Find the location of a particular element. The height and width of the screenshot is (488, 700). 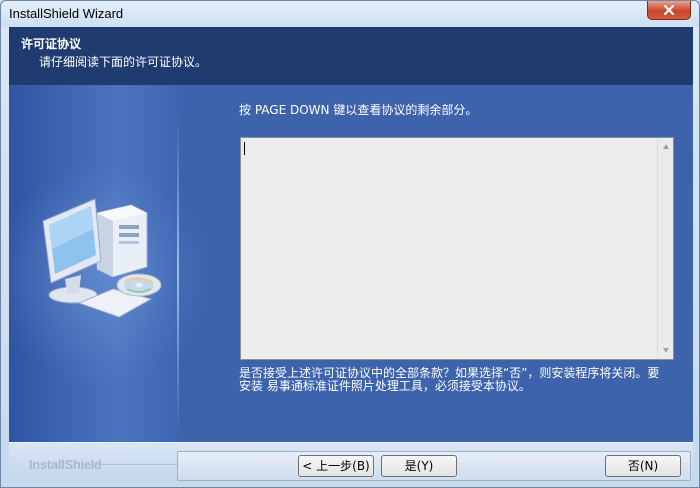

window-title: InstallShield Wizard is located at coordinates (66, 13).